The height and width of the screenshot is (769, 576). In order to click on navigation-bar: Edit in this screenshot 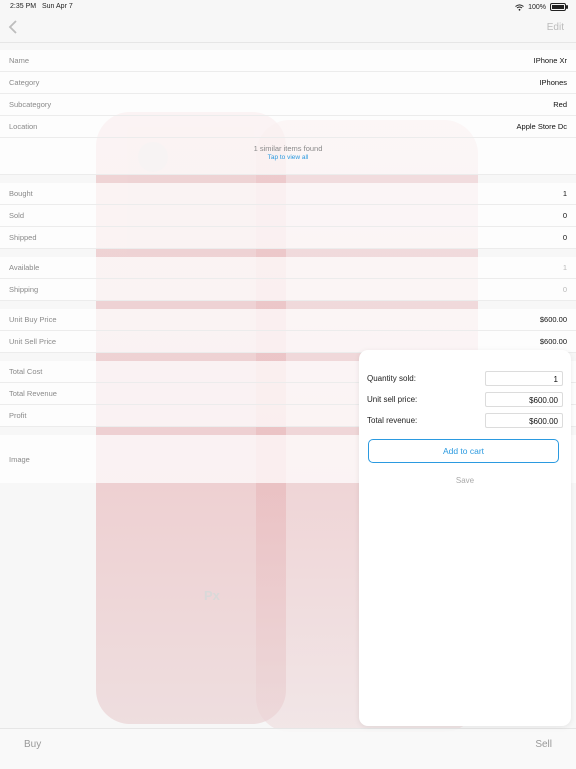, I will do `click(288, 28)`.